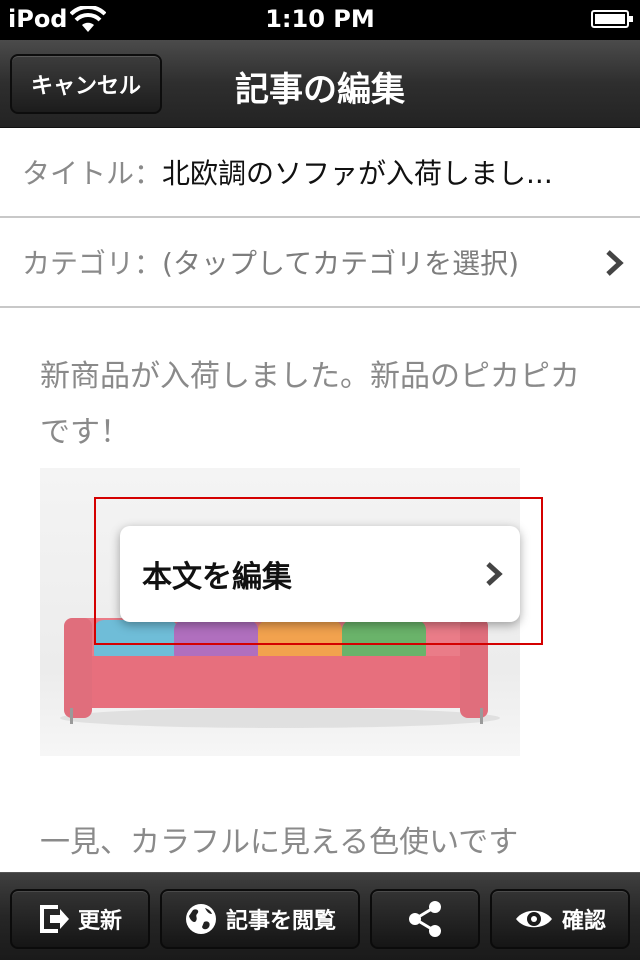 The width and height of the screenshot is (640, 960). What do you see at coordinates (280, 921) in the screenshot?
I see `view-article-label: 記事を閲覧` at bounding box center [280, 921].